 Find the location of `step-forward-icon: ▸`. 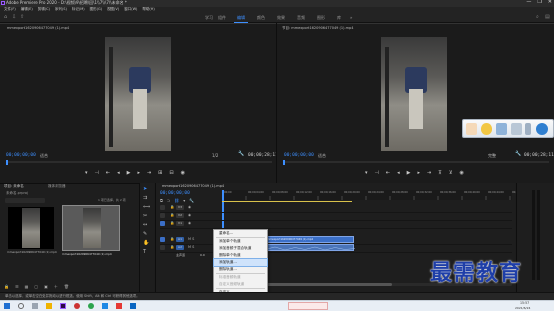

step-forward-icon: ▸ is located at coordinates (138, 173).